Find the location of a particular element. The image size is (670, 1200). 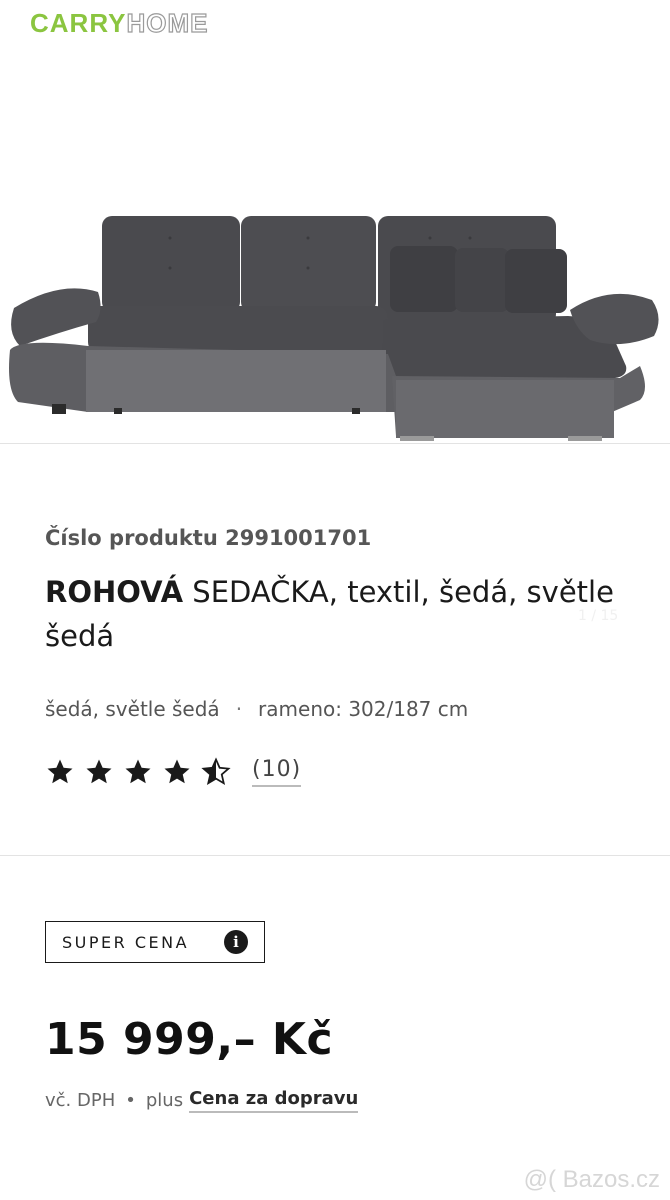

star-half-icon is located at coordinates (216, 771).